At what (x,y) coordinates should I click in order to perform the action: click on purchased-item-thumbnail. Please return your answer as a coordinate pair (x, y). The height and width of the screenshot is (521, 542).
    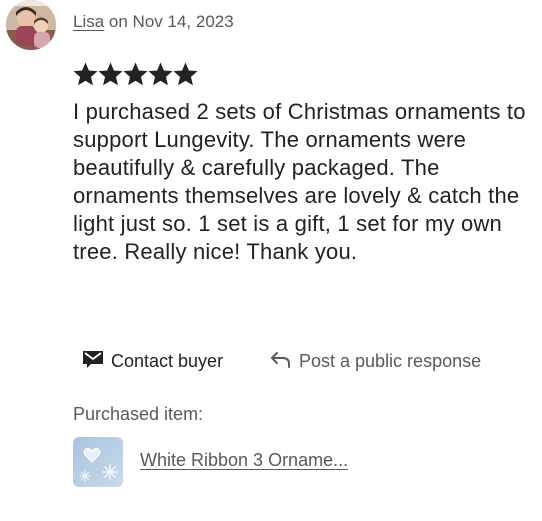
    Looking at the image, I should click on (98, 462).